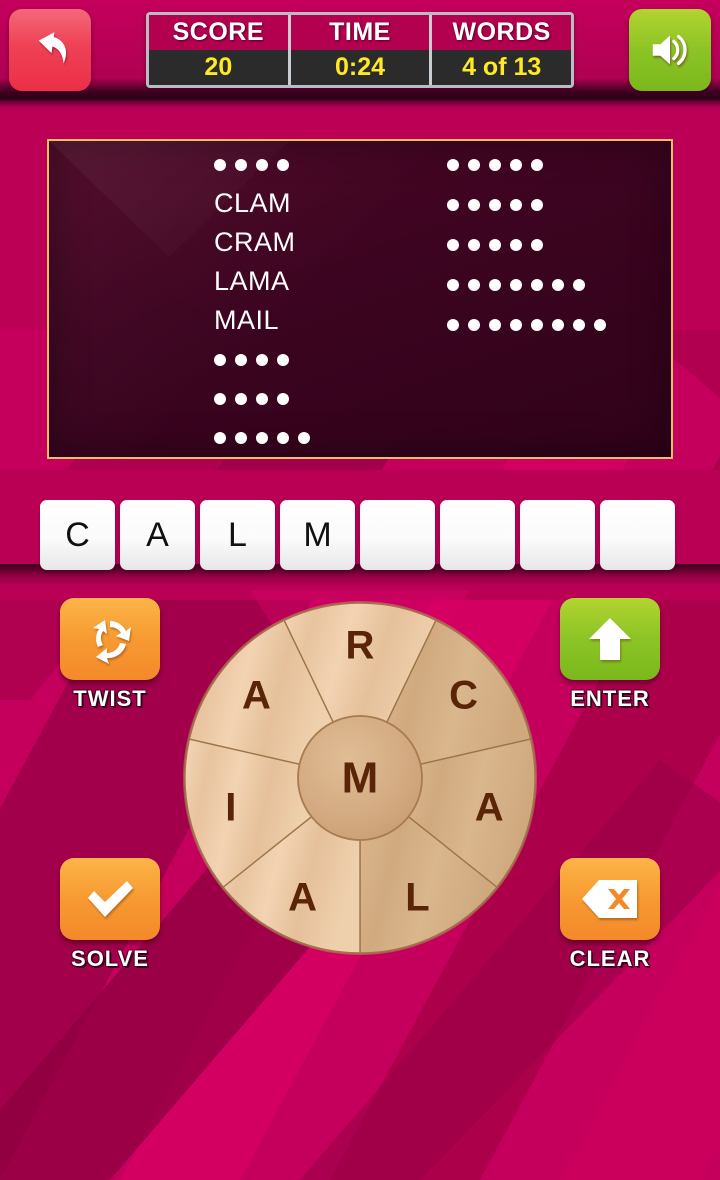 The image size is (720, 1180). I want to click on clear-button: CLEAR, so click(610, 915).